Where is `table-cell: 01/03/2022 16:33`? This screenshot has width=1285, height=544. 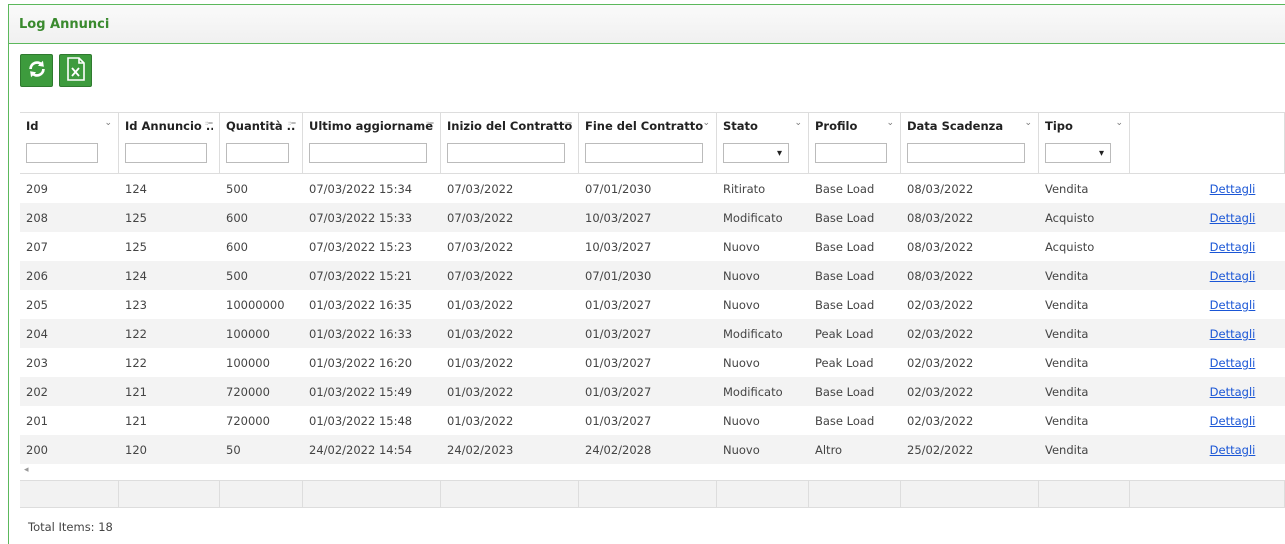
table-cell: 01/03/2022 16:33 is located at coordinates (361, 333).